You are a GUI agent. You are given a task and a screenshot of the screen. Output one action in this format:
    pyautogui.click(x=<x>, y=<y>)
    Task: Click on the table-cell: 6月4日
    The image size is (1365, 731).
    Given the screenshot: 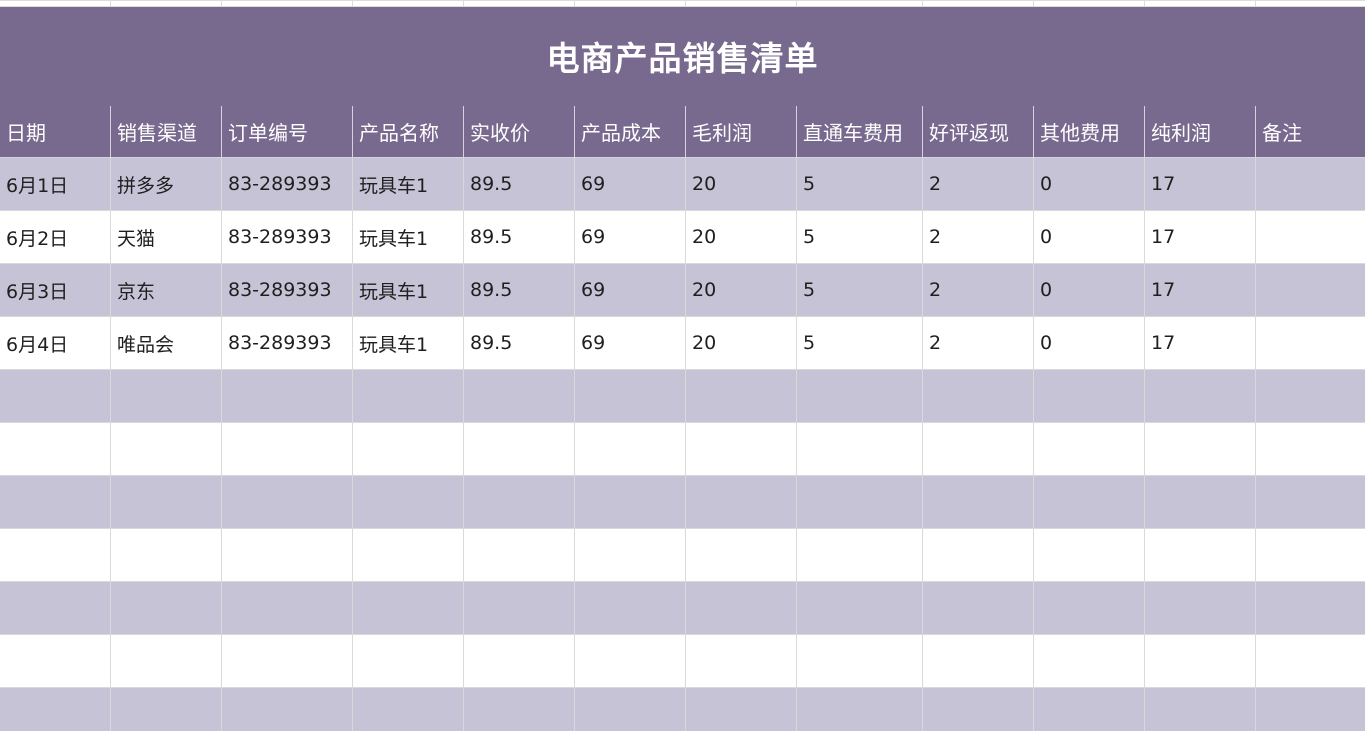 What is the action you would take?
    pyautogui.click(x=55, y=343)
    